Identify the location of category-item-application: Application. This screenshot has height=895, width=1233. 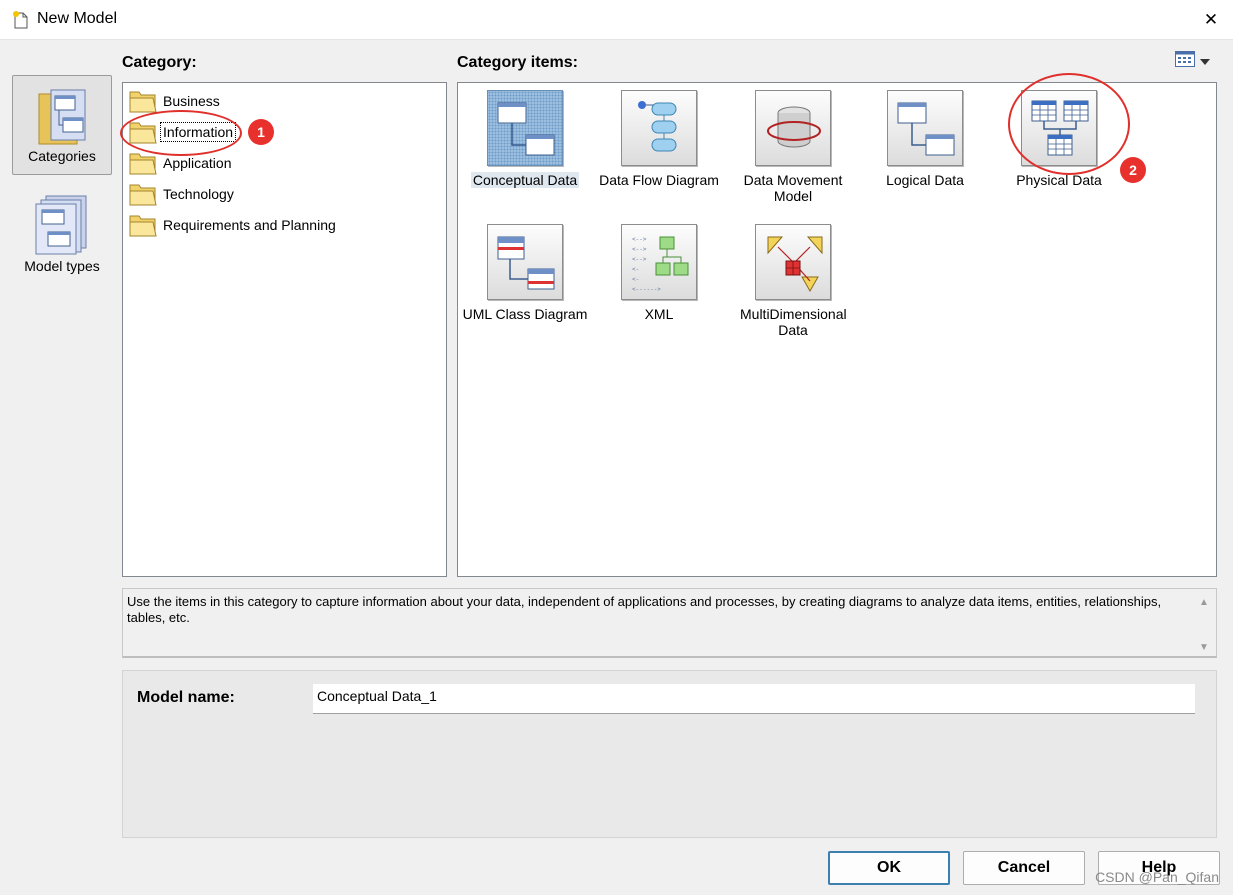
(181, 163).